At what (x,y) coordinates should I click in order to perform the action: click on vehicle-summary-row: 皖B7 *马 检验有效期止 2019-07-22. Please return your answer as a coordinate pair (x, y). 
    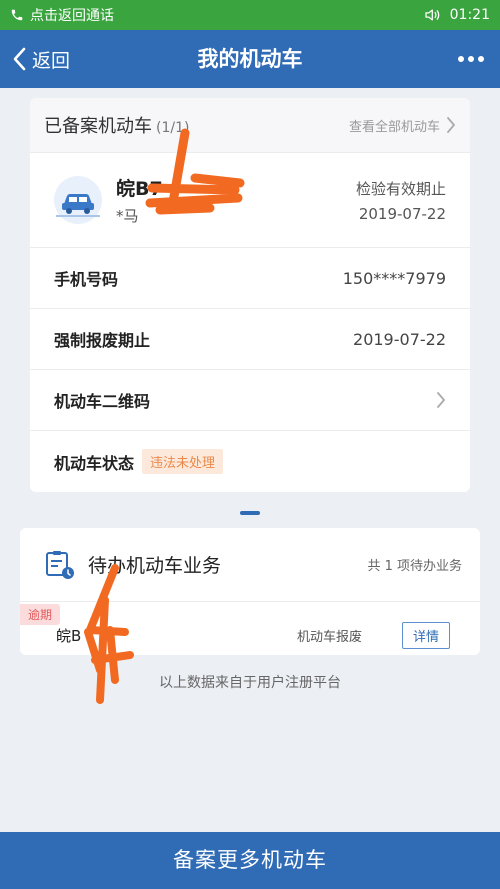
    Looking at the image, I should click on (250, 200).